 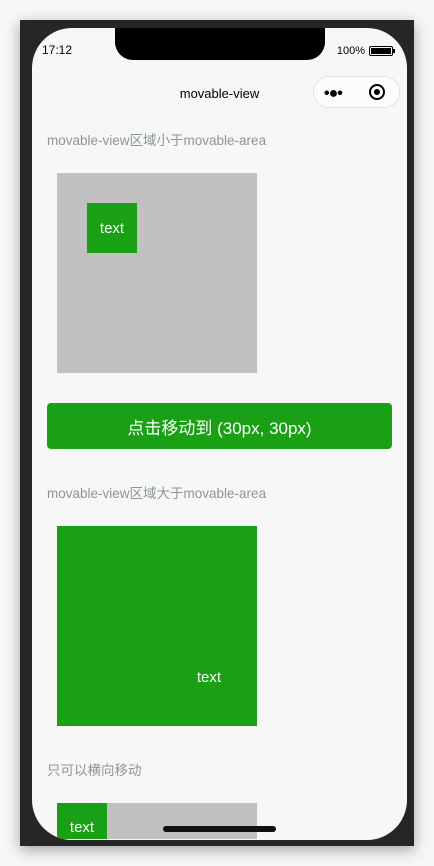 What do you see at coordinates (219, 426) in the screenshot?
I see `move-to-button: 点击移动到 (30px, 30px)` at bounding box center [219, 426].